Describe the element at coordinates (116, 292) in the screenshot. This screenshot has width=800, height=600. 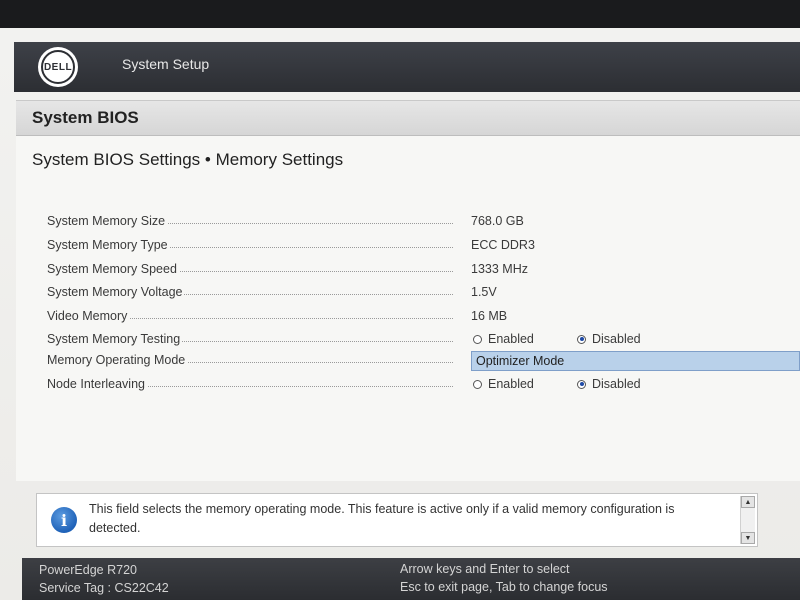
I see `setting-label: System Memory Voltage` at that location.